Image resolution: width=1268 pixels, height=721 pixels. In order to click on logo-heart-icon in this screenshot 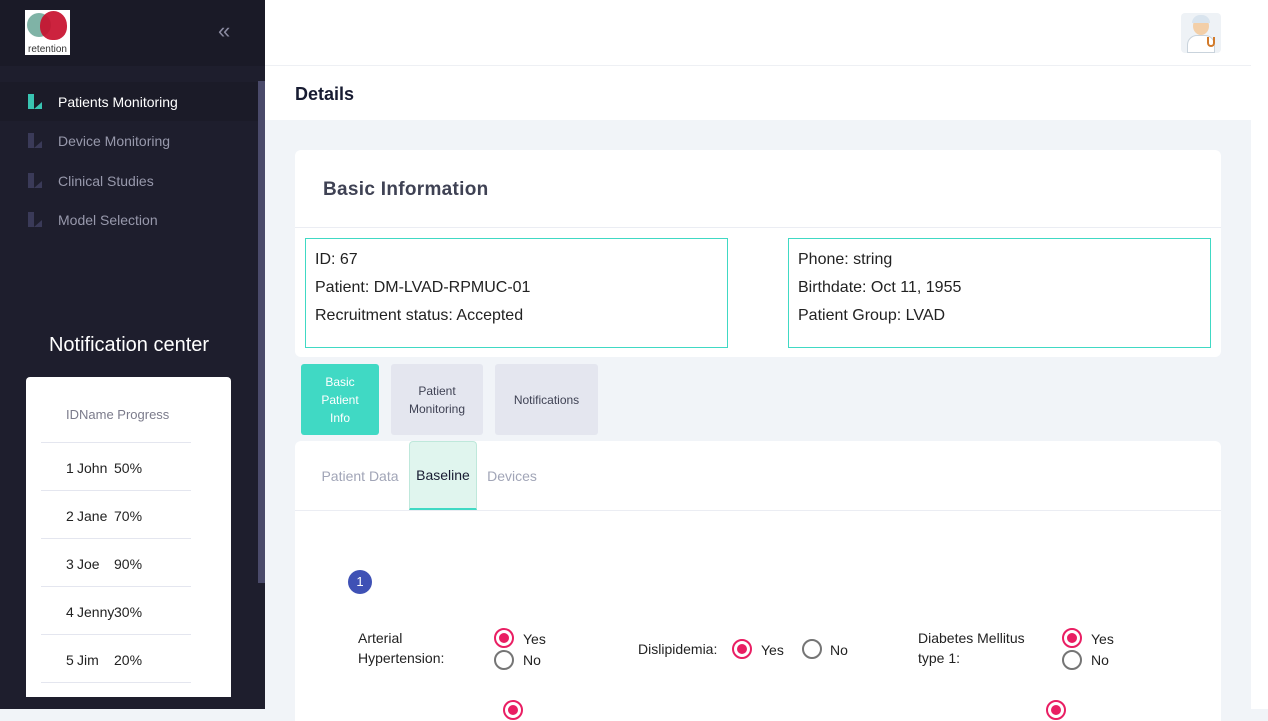, I will do `click(53, 25)`.